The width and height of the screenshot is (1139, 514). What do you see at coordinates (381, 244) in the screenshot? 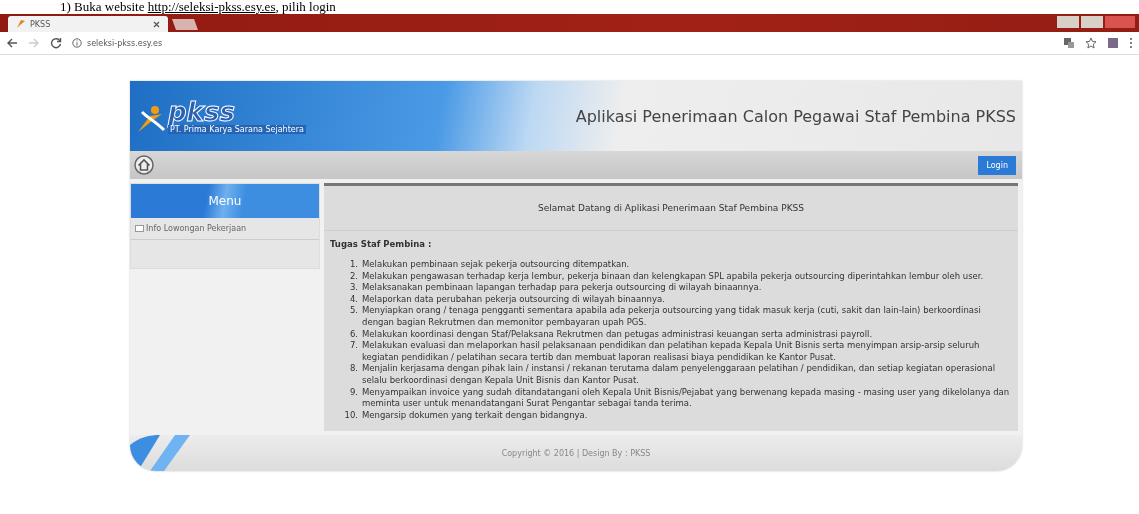
I see `section-title: Tugas Staf Pembina :` at bounding box center [381, 244].